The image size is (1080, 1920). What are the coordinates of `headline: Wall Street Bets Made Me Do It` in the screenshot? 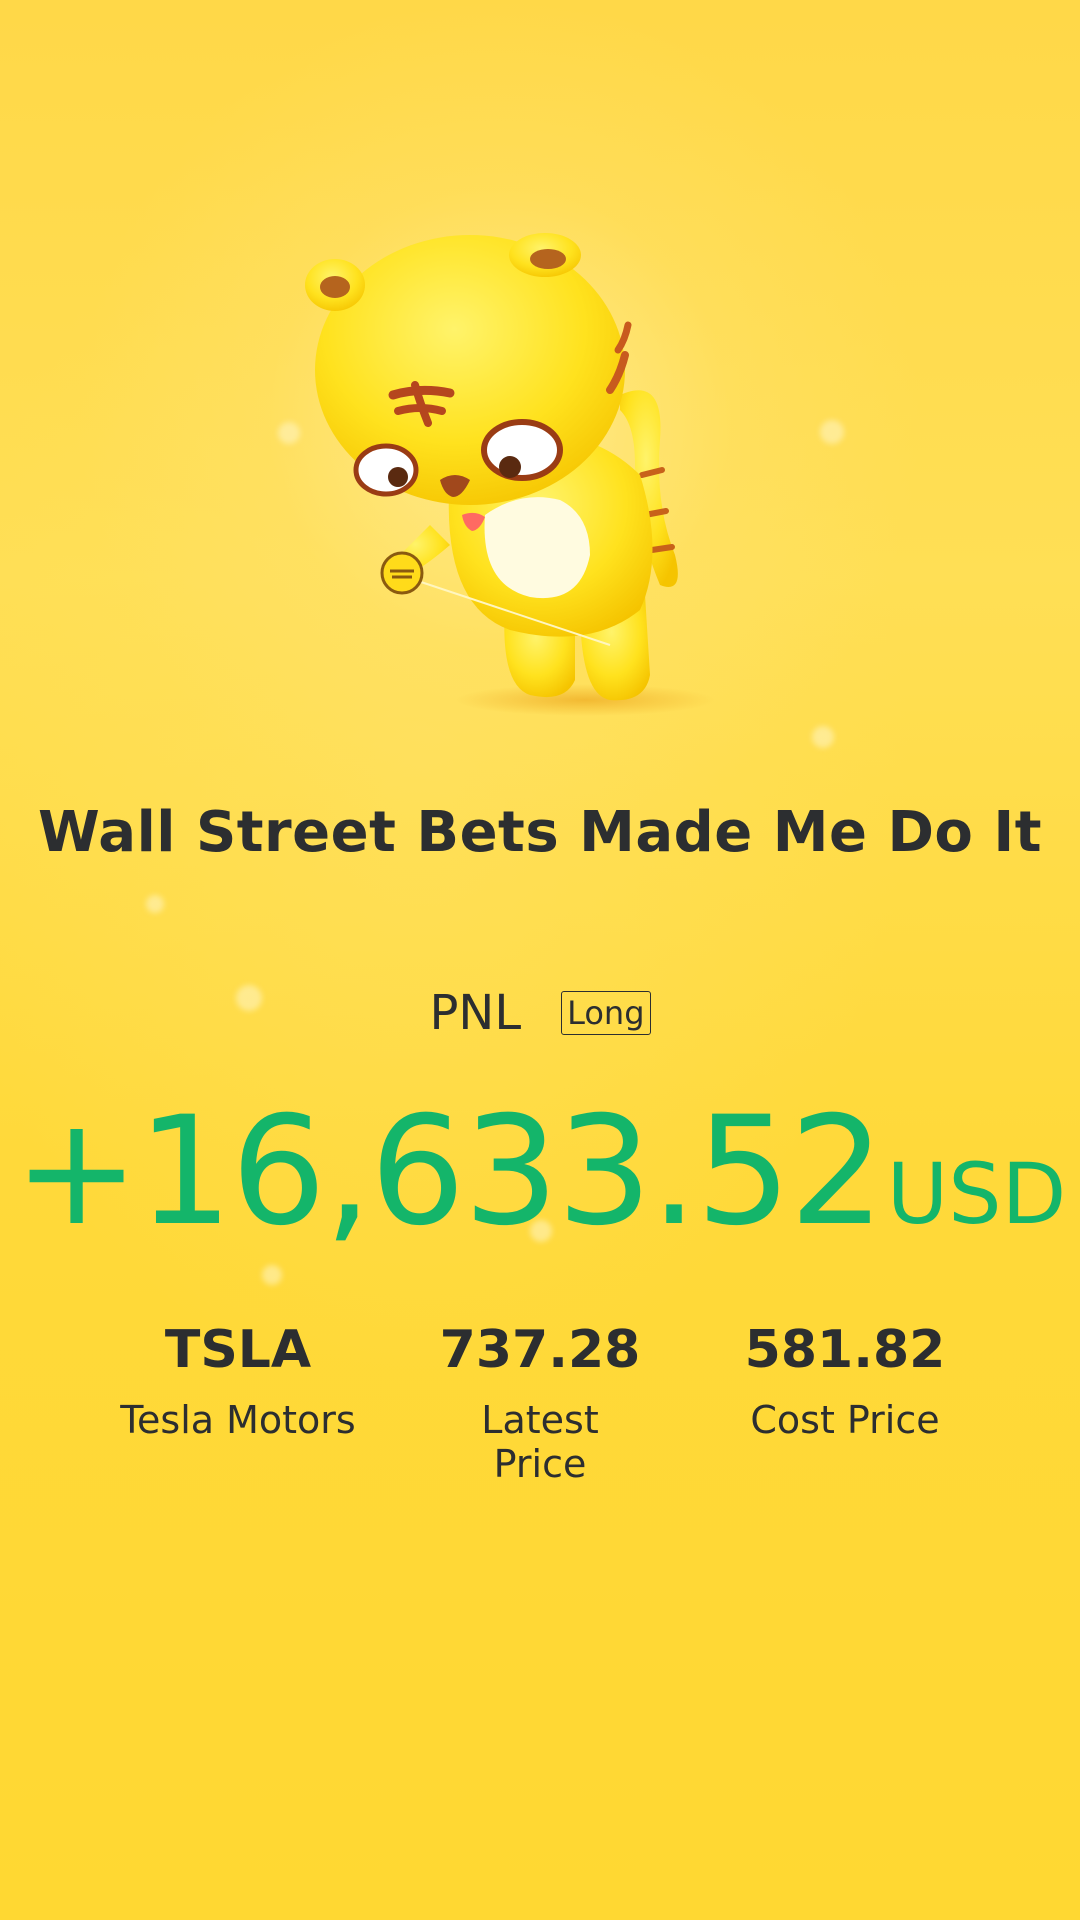 It's located at (540, 832).